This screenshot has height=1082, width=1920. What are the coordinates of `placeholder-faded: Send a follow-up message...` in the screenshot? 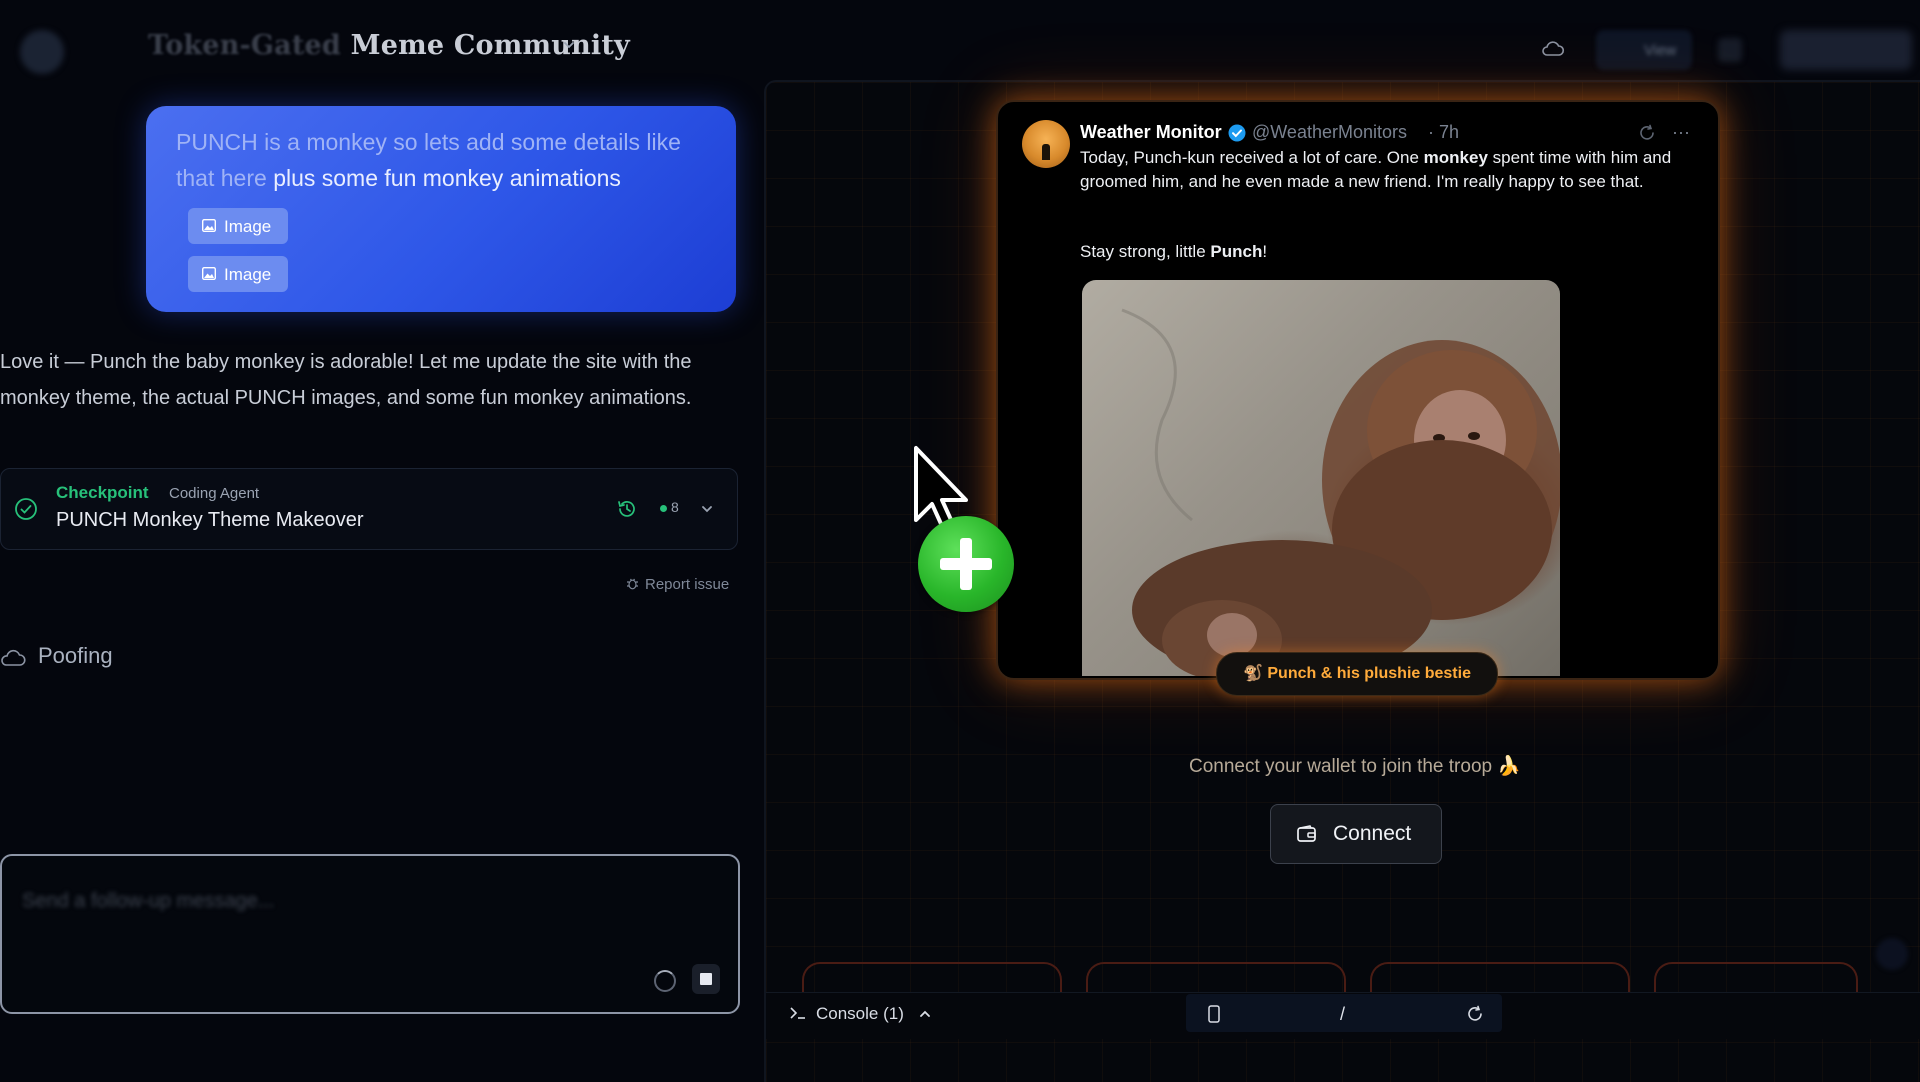 It's located at (148, 901).